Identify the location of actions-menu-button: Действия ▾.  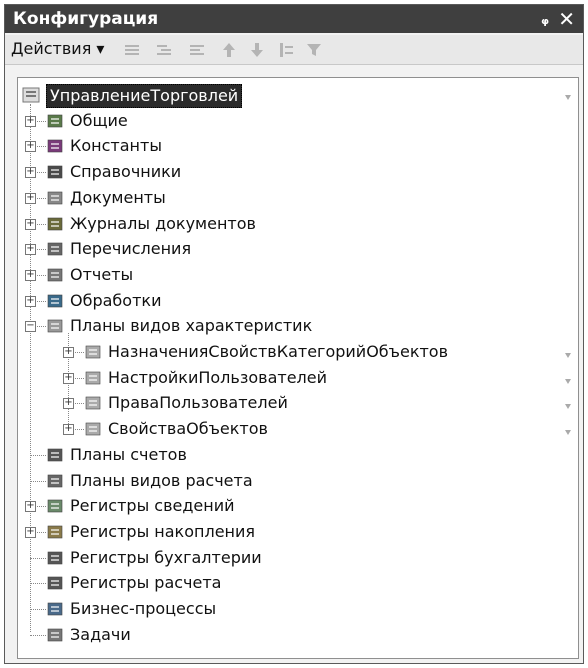
(57, 48).